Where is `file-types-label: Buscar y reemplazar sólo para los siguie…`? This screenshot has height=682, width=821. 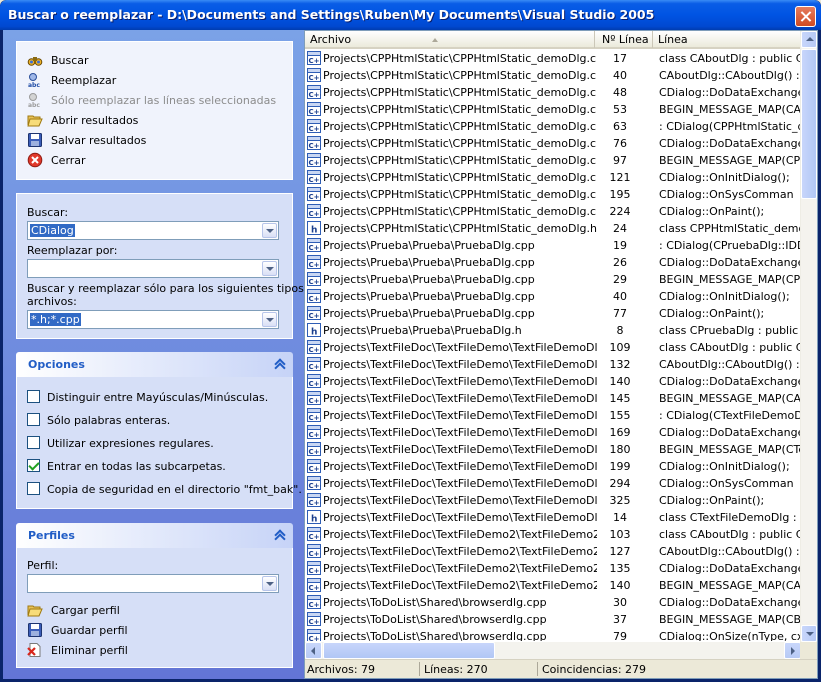
file-types-label: Buscar y reemplazar sólo para los siguie… is located at coordinates (174, 288).